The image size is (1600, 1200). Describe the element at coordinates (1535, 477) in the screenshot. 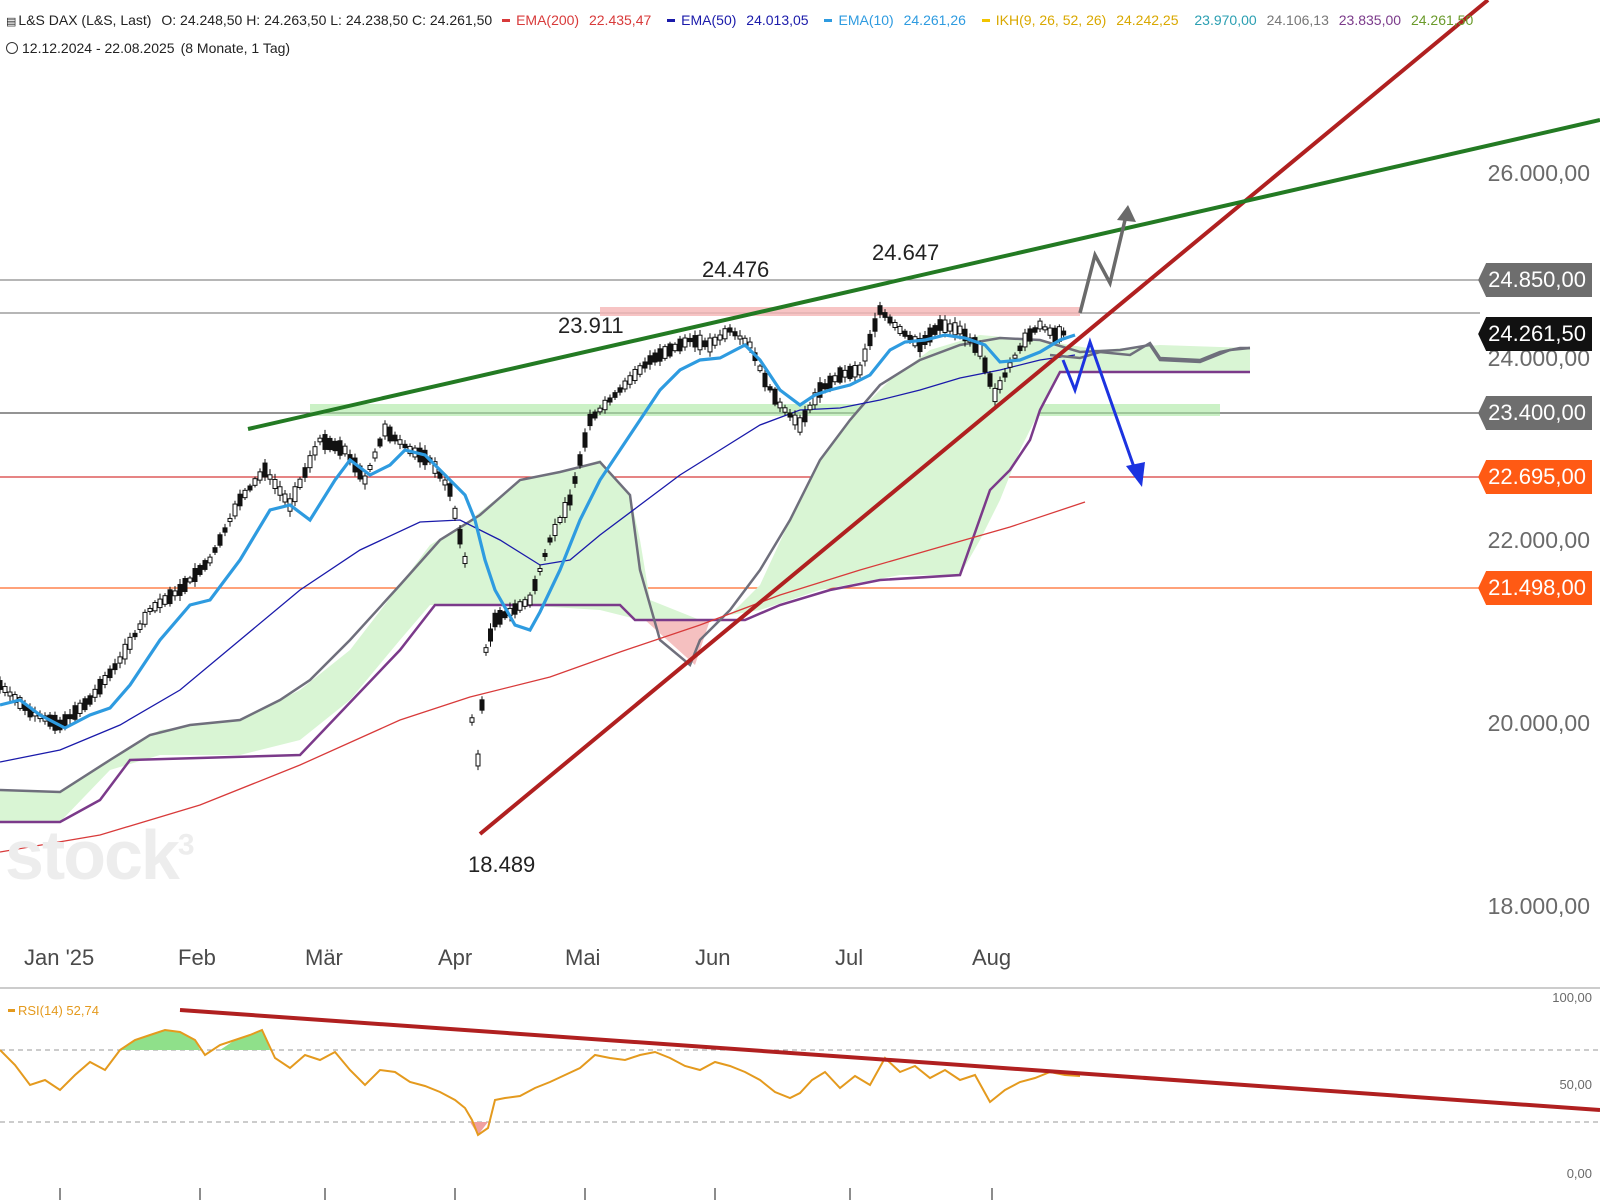

I see `price-tag-level-1: 22.695,00` at that location.